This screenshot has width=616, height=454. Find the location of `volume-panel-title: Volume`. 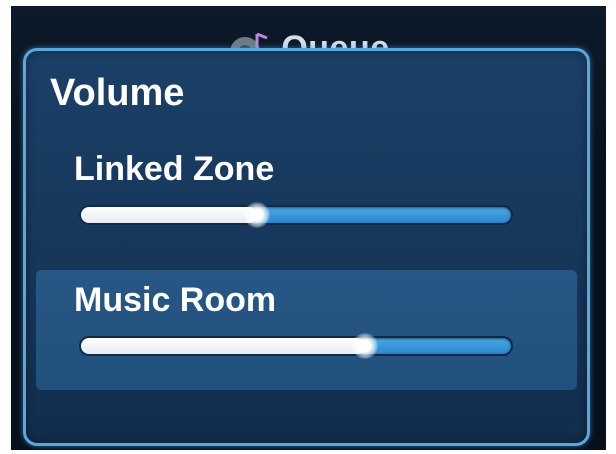

volume-panel-title: Volume is located at coordinates (117, 93).